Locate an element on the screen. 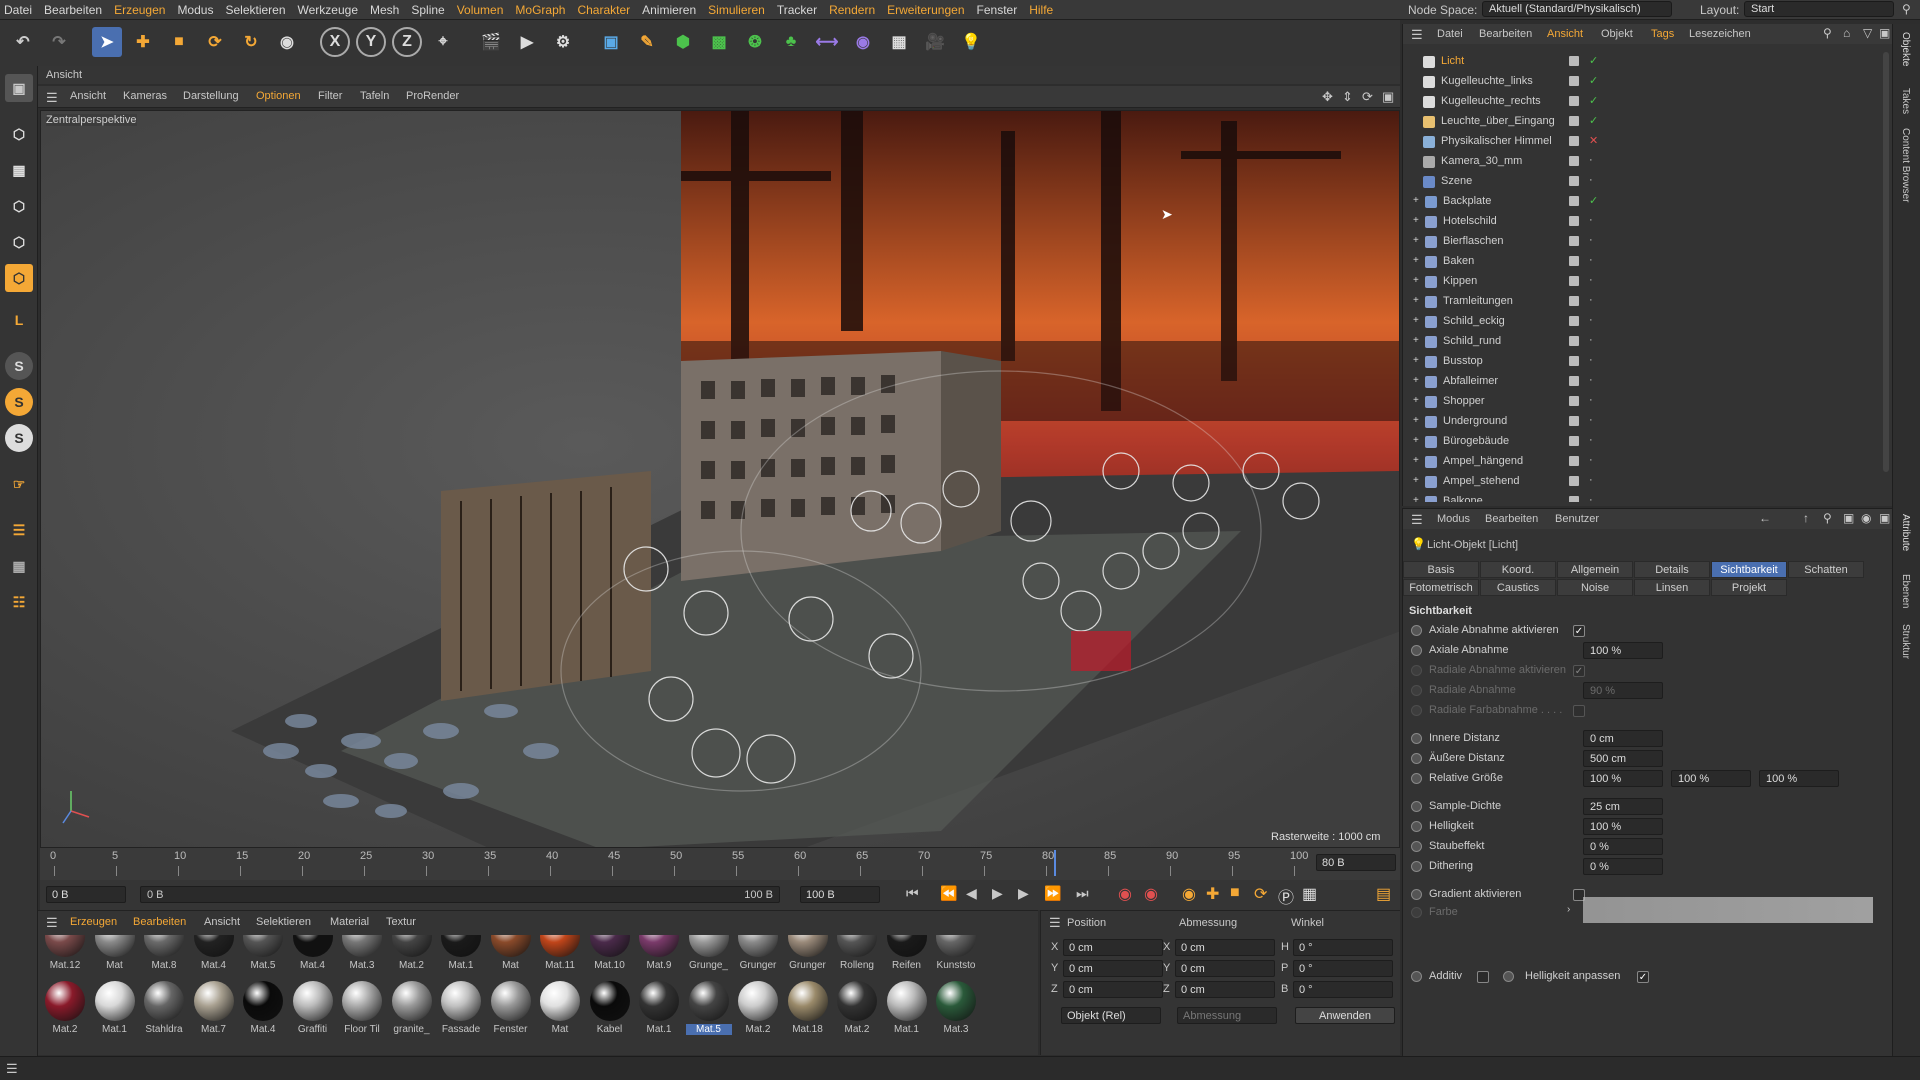 The width and height of the screenshot is (1920, 1080). enable-check-icon: ✕ is located at coordinates (1593, 140).